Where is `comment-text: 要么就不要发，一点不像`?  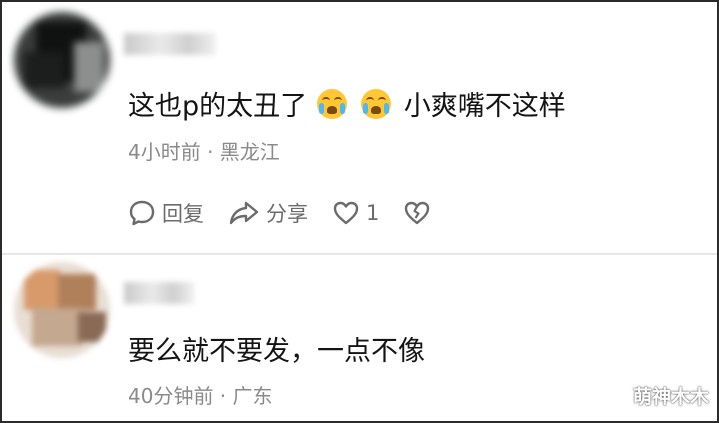
comment-text: 要么就不要发，一点不像 is located at coordinates (276, 351).